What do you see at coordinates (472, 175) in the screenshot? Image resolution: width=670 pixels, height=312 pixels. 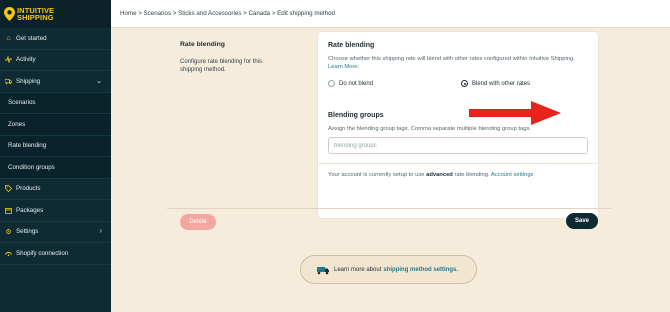 I see `footnote-suffix: rate blending.` at bounding box center [472, 175].